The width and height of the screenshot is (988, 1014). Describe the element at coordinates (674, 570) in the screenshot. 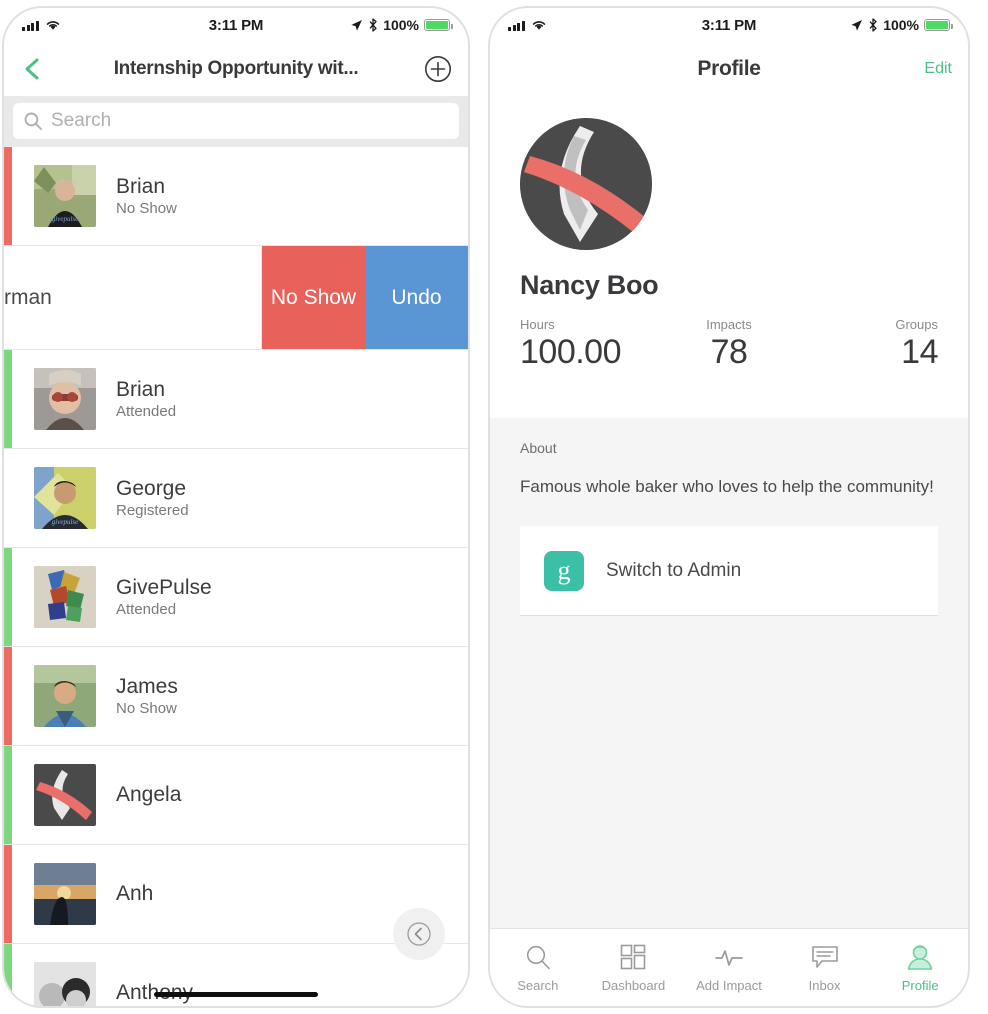

I see `switch-to-admin-label: Switch to Admin` at that location.